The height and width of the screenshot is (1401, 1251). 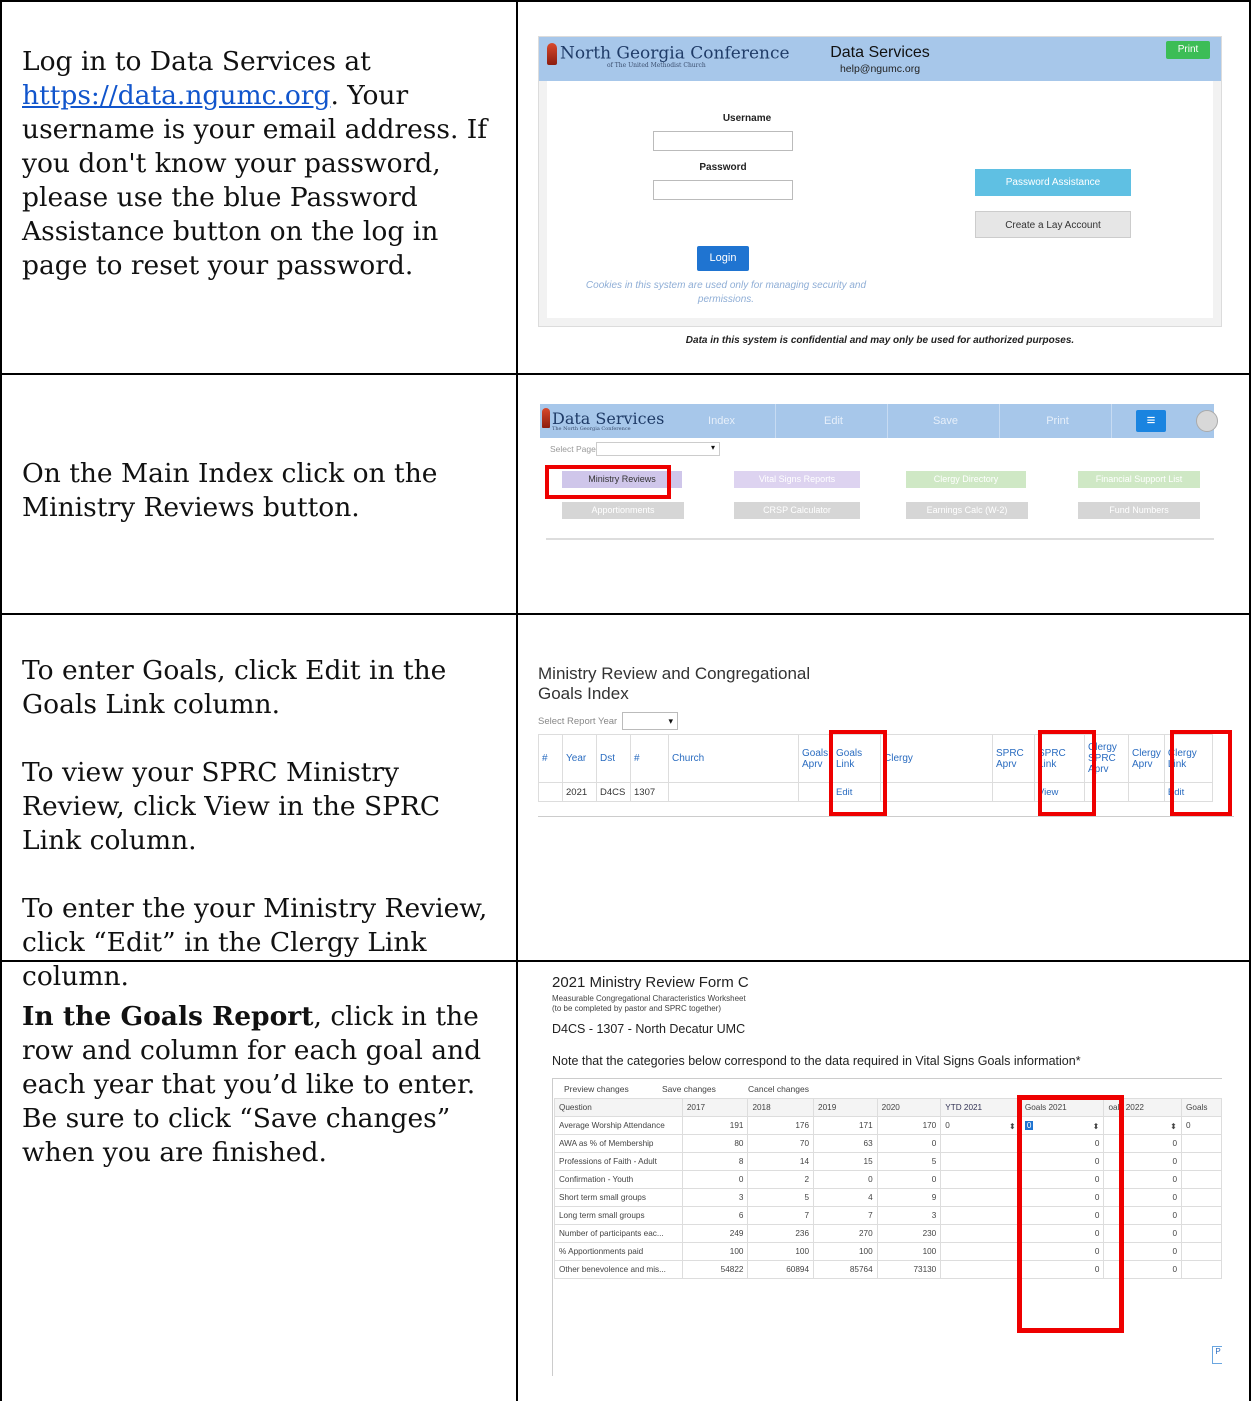 What do you see at coordinates (546, 418) in the screenshot?
I see `cross-flame-icon` at bounding box center [546, 418].